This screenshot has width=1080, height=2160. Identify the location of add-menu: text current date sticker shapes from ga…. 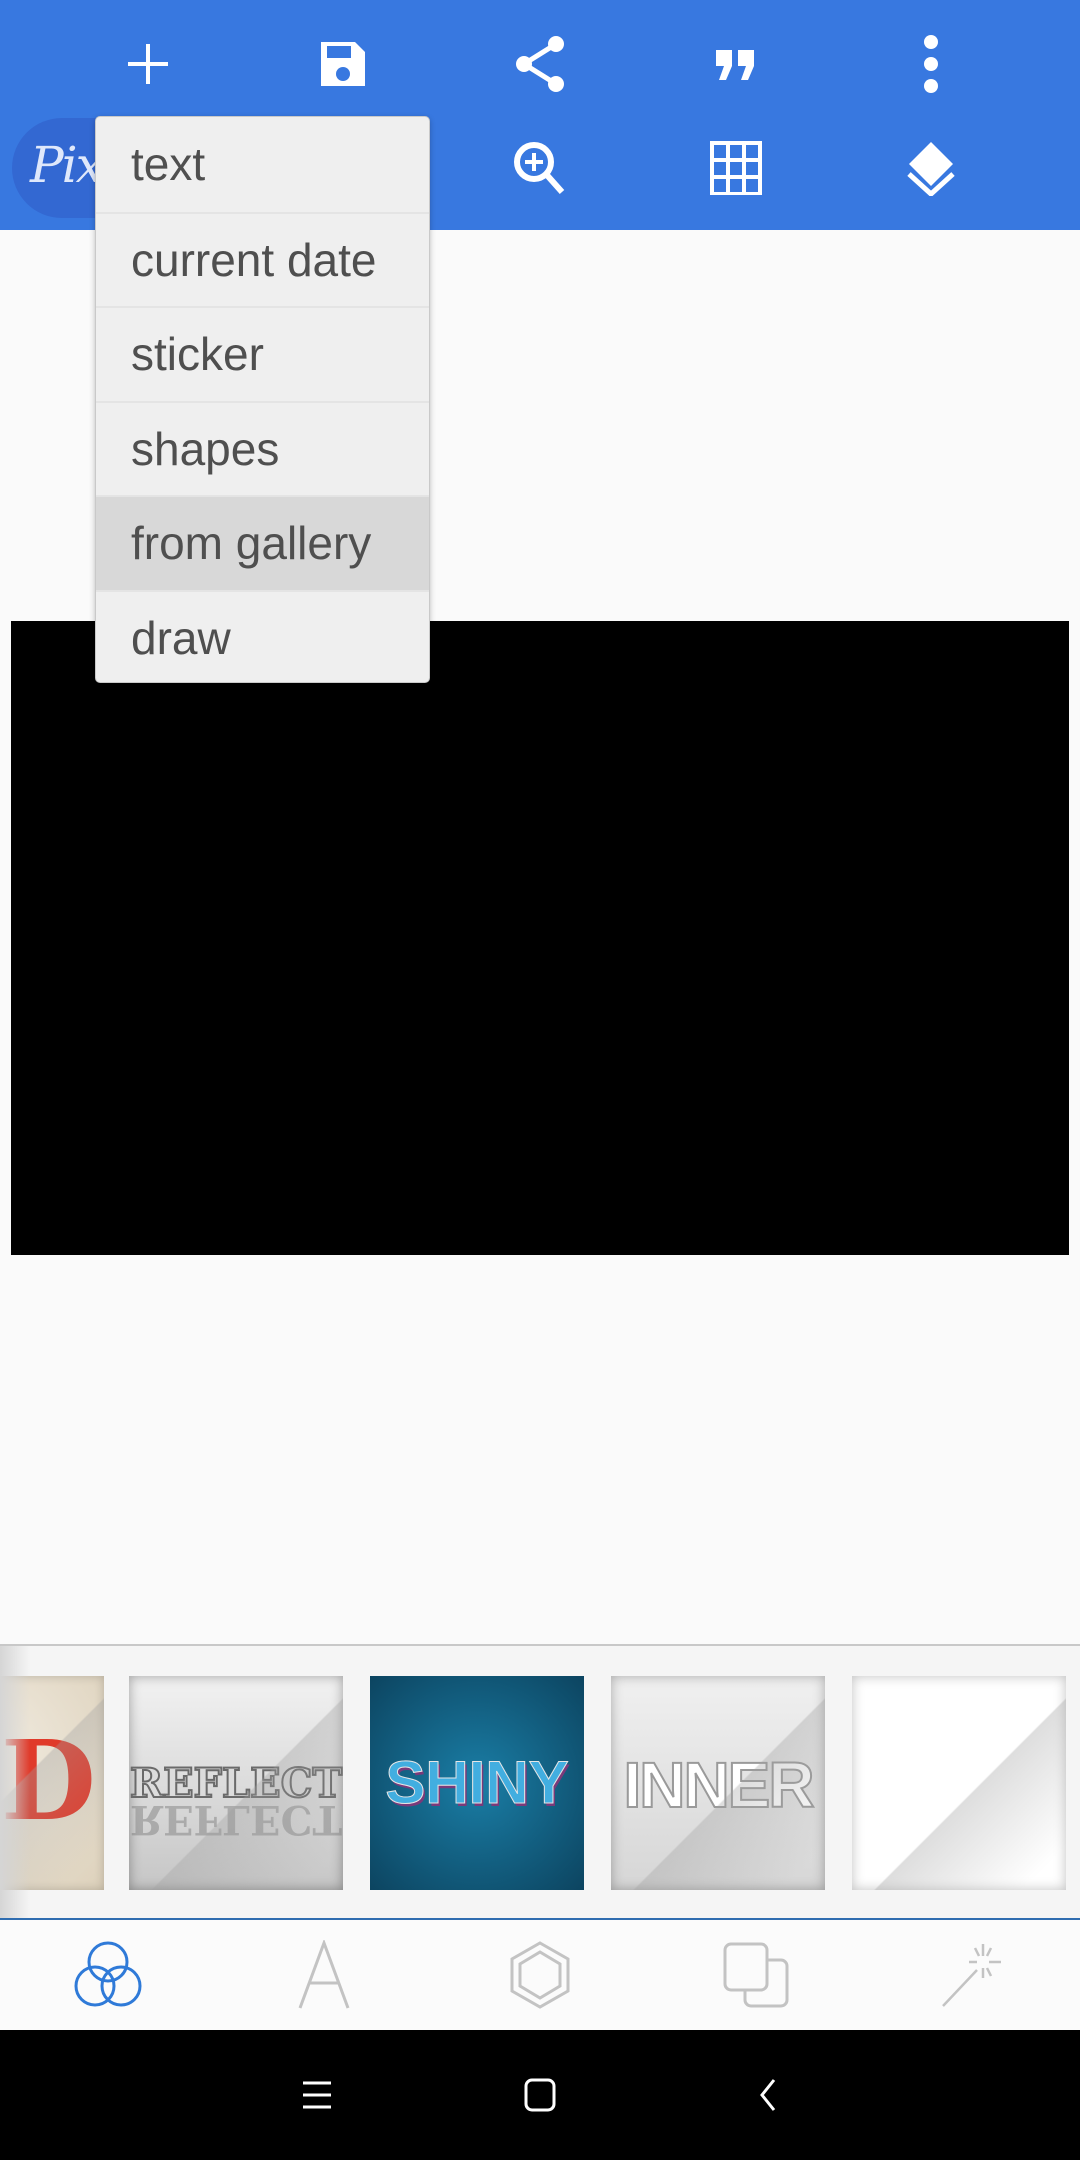
(262, 399).